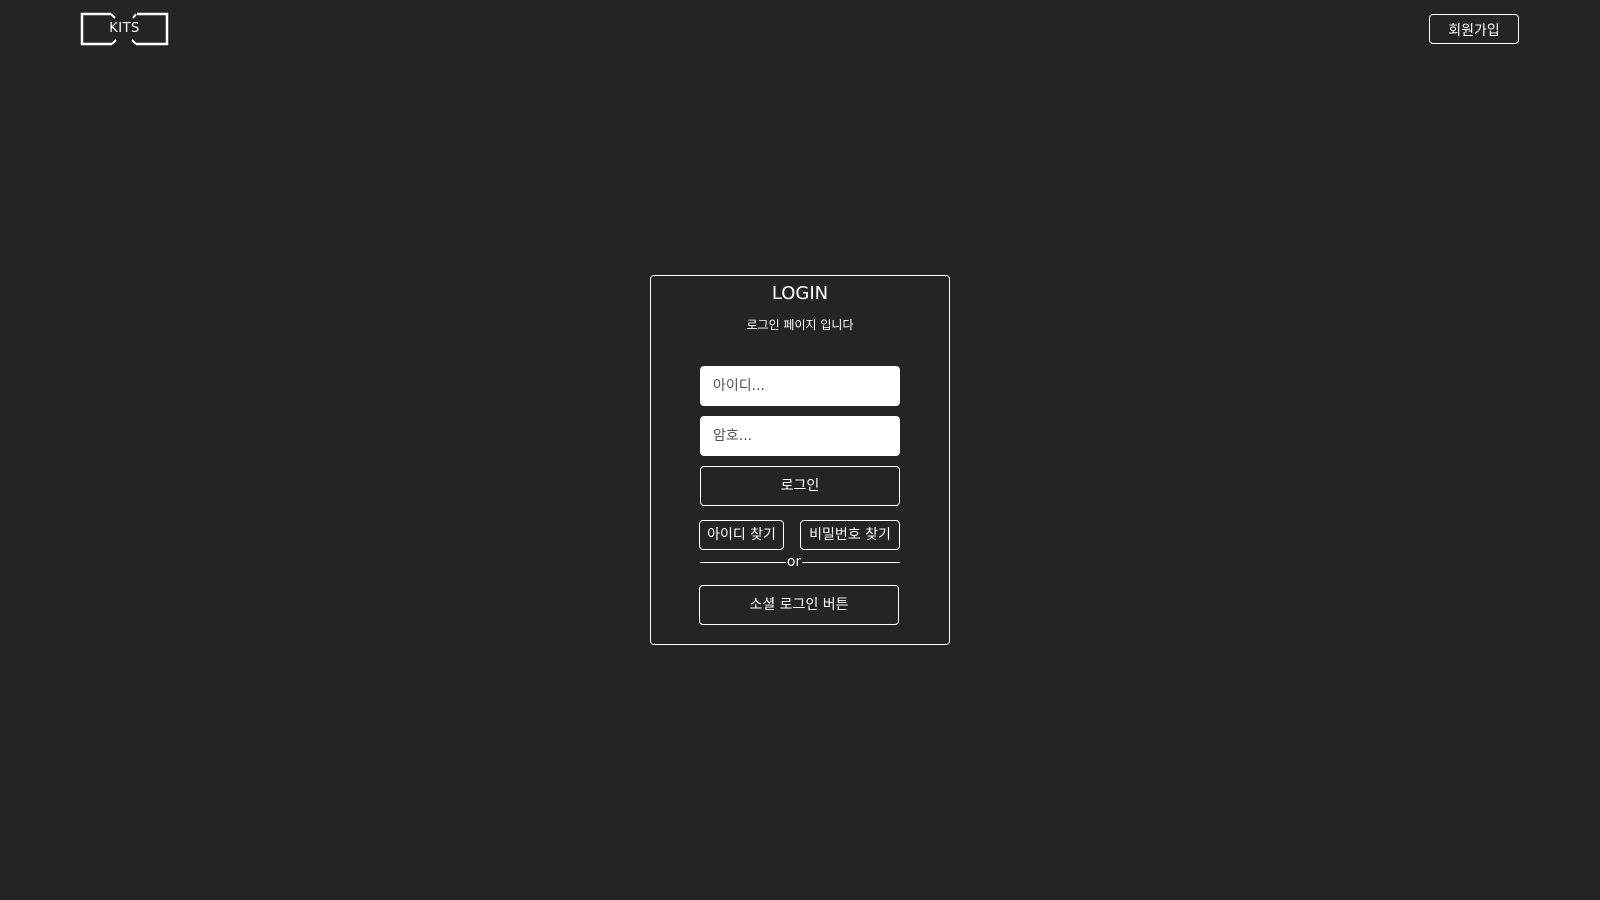  I want to click on kits-logo: KITS, so click(124, 29).